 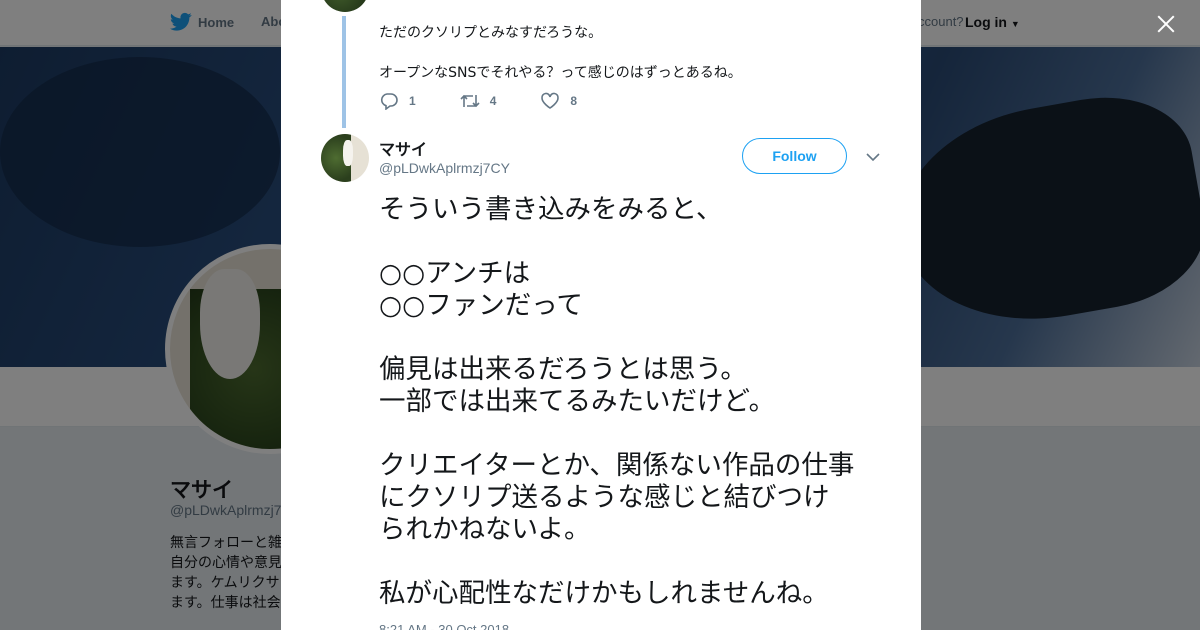 What do you see at coordinates (348, 153) in the screenshot?
I see `avatar-plate` at bounding box center [348, 153].